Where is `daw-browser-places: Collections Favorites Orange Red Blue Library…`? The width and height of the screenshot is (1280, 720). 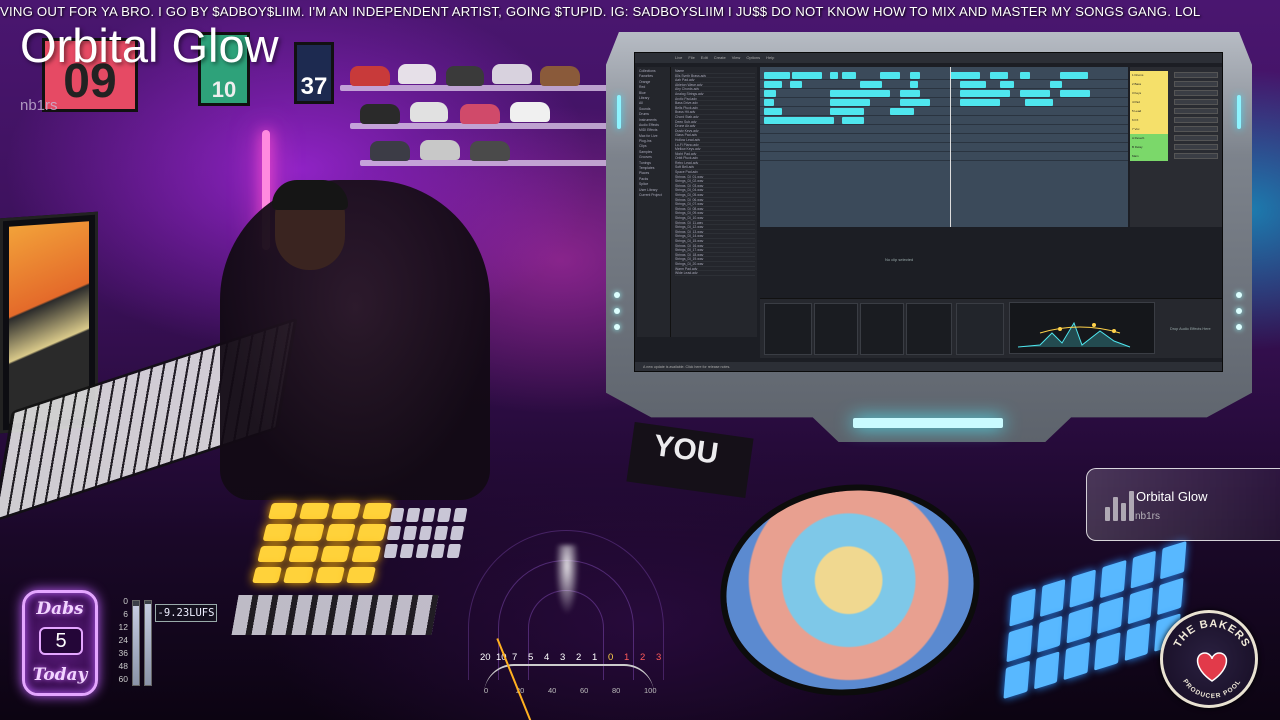 daw-browser-places: Collections Favorites Orange Red Blue Library… is located at coordinates (654, 202).